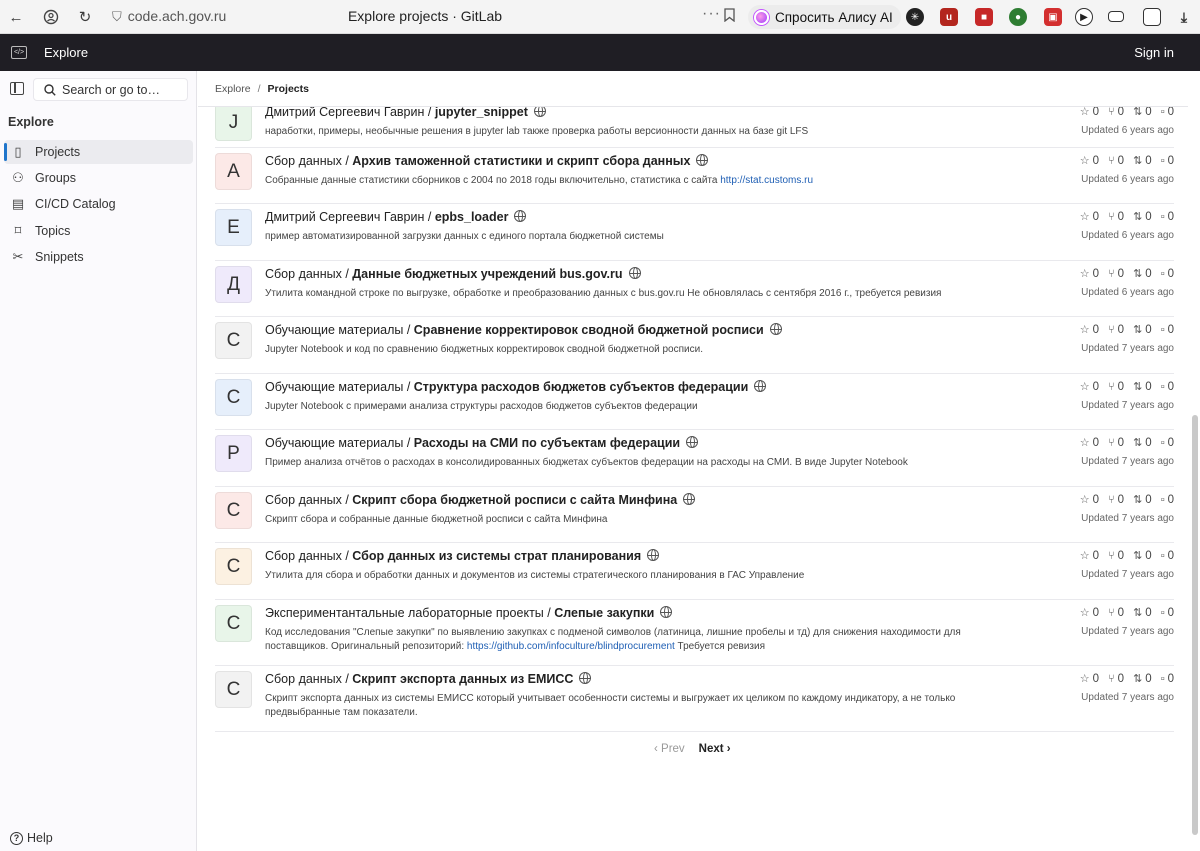  What do you see at coordinates (669, 749) in the screenshot?
I see `prev-page-button: ‹ Prev` at bounding box center [669, 749].